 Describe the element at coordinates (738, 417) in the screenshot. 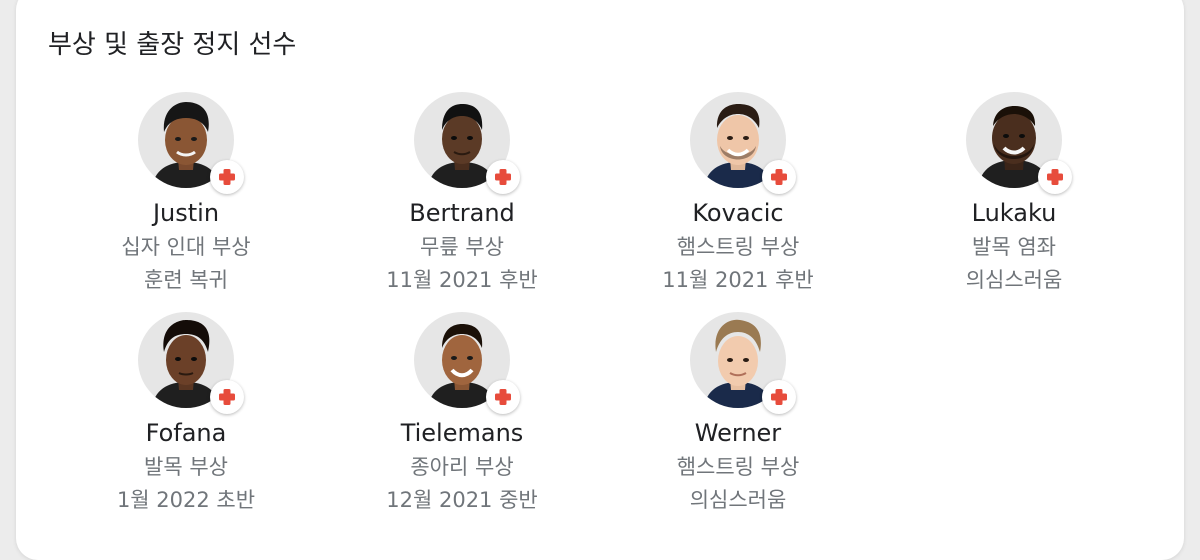

I see `player-card-werner: Werner 햄스트링 부상 의심스러움` at that location.